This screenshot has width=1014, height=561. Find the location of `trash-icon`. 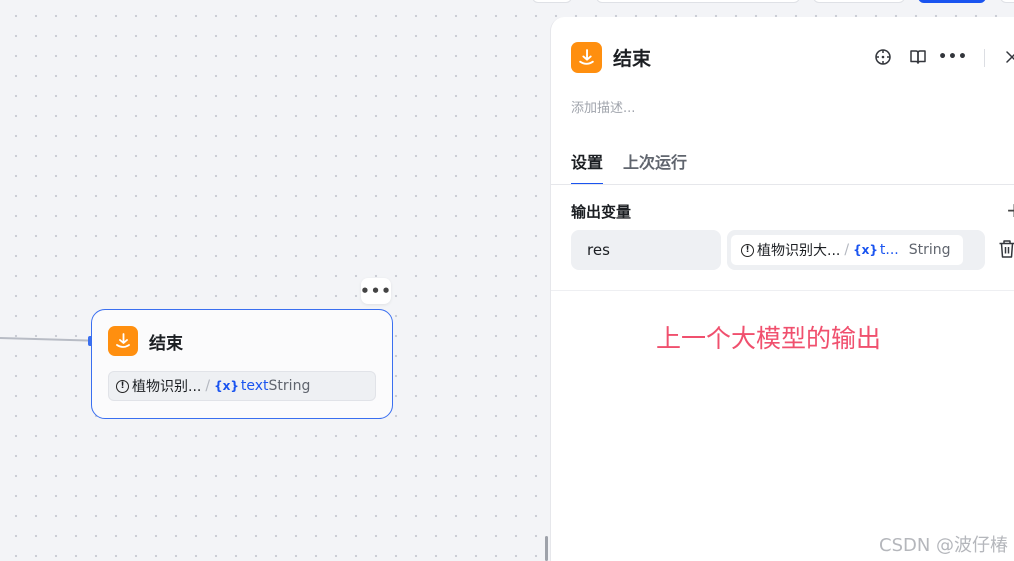

trash-icon is located at coordinates (1006, 249).